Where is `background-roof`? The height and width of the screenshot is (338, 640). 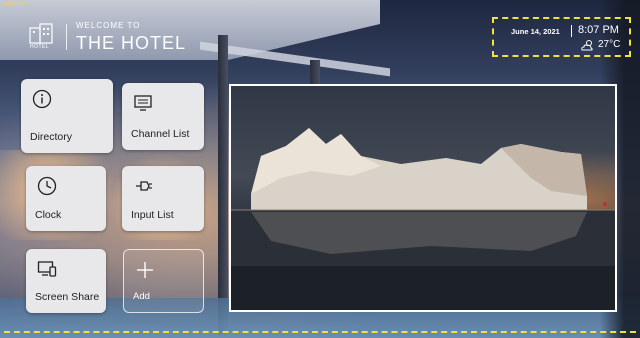 background-roof is located at coordinates (190, 30).